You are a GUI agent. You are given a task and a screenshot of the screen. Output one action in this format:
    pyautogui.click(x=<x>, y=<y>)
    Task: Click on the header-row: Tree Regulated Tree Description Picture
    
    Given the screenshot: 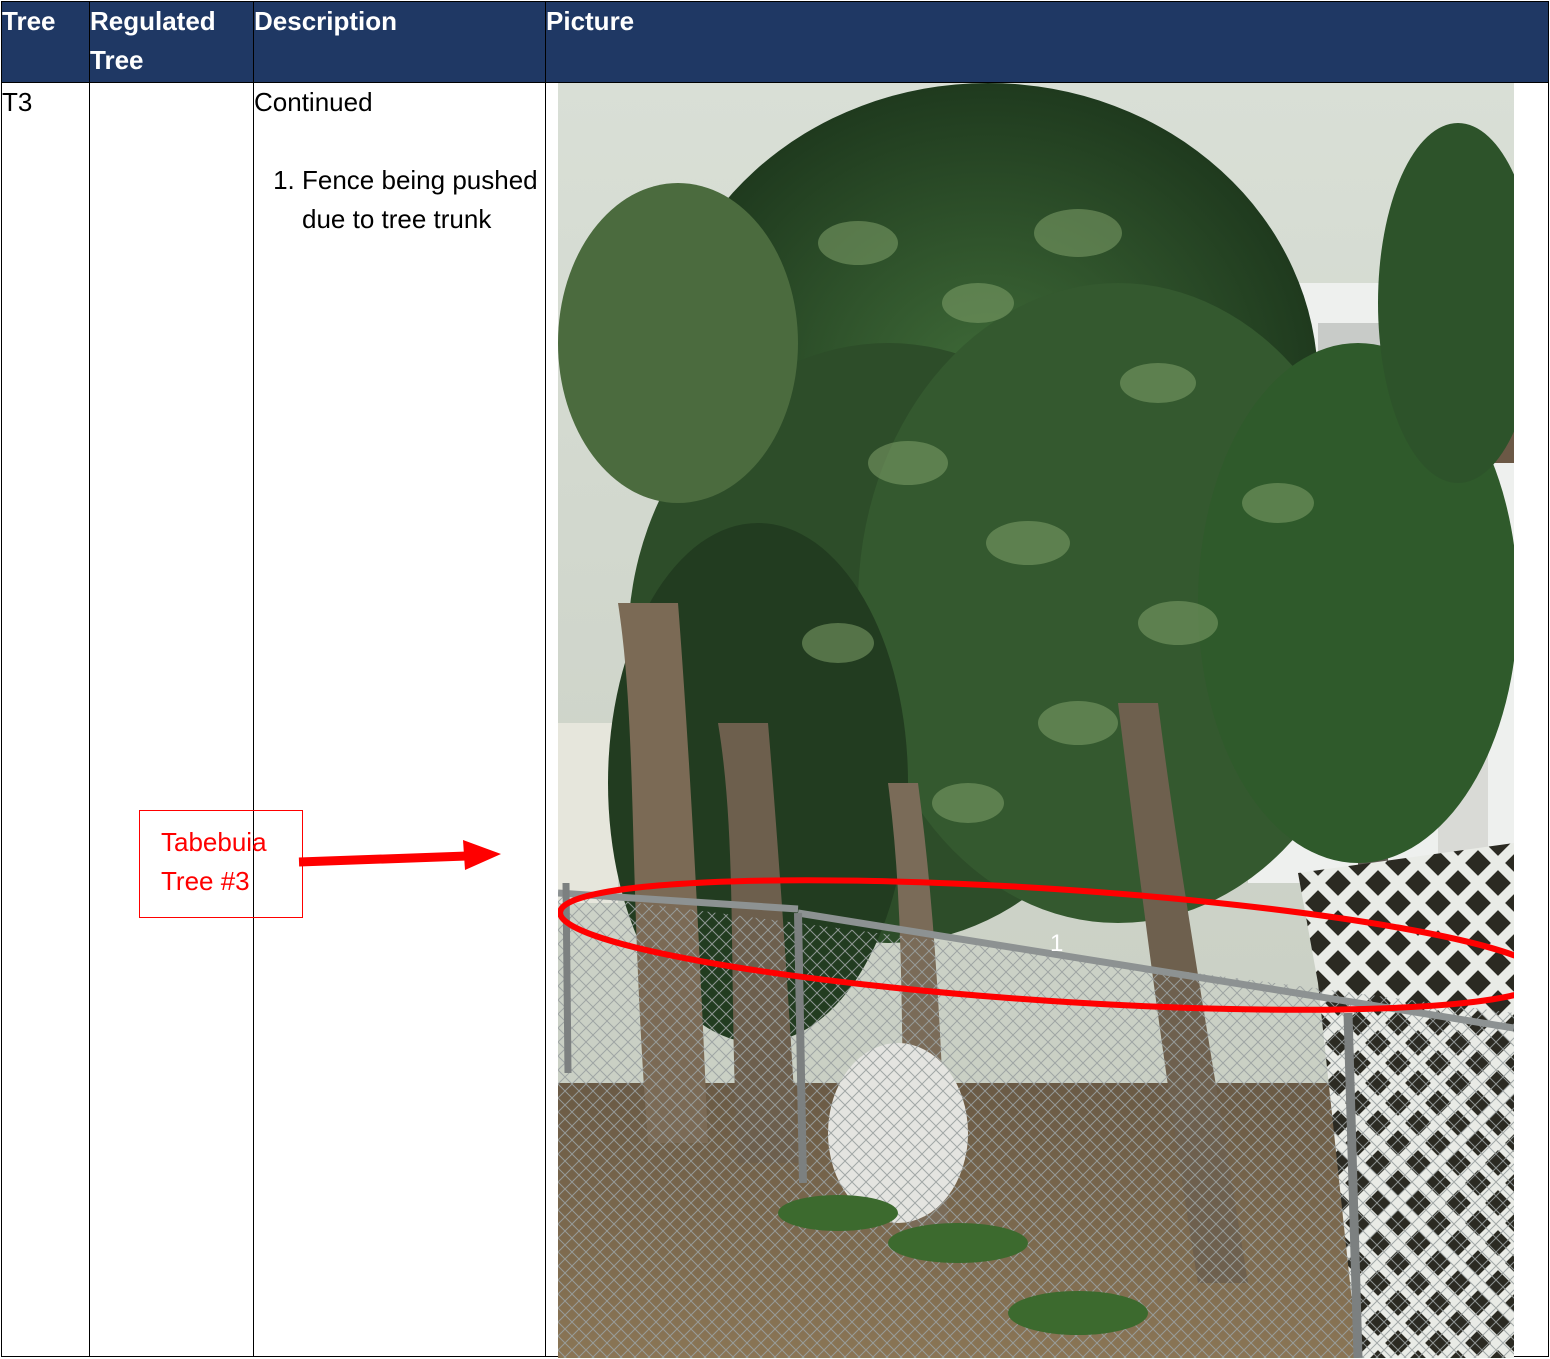 What is the action you would take?
    pyautogui.click(x=775, y=42)
    